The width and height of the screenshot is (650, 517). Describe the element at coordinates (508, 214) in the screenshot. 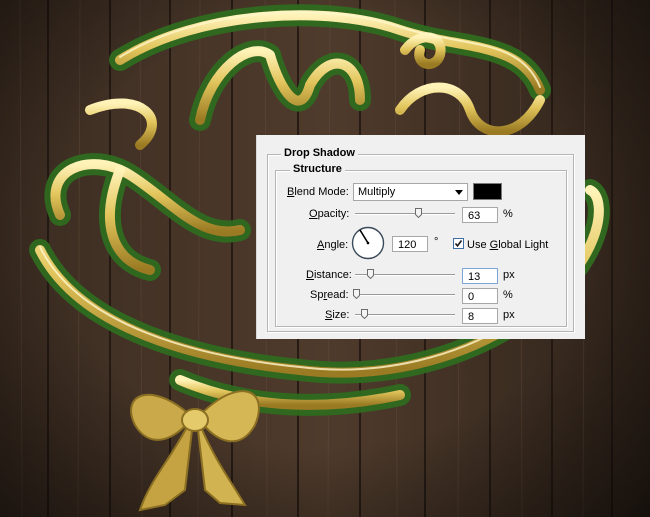

I see `opacity-unit: %` at that location.